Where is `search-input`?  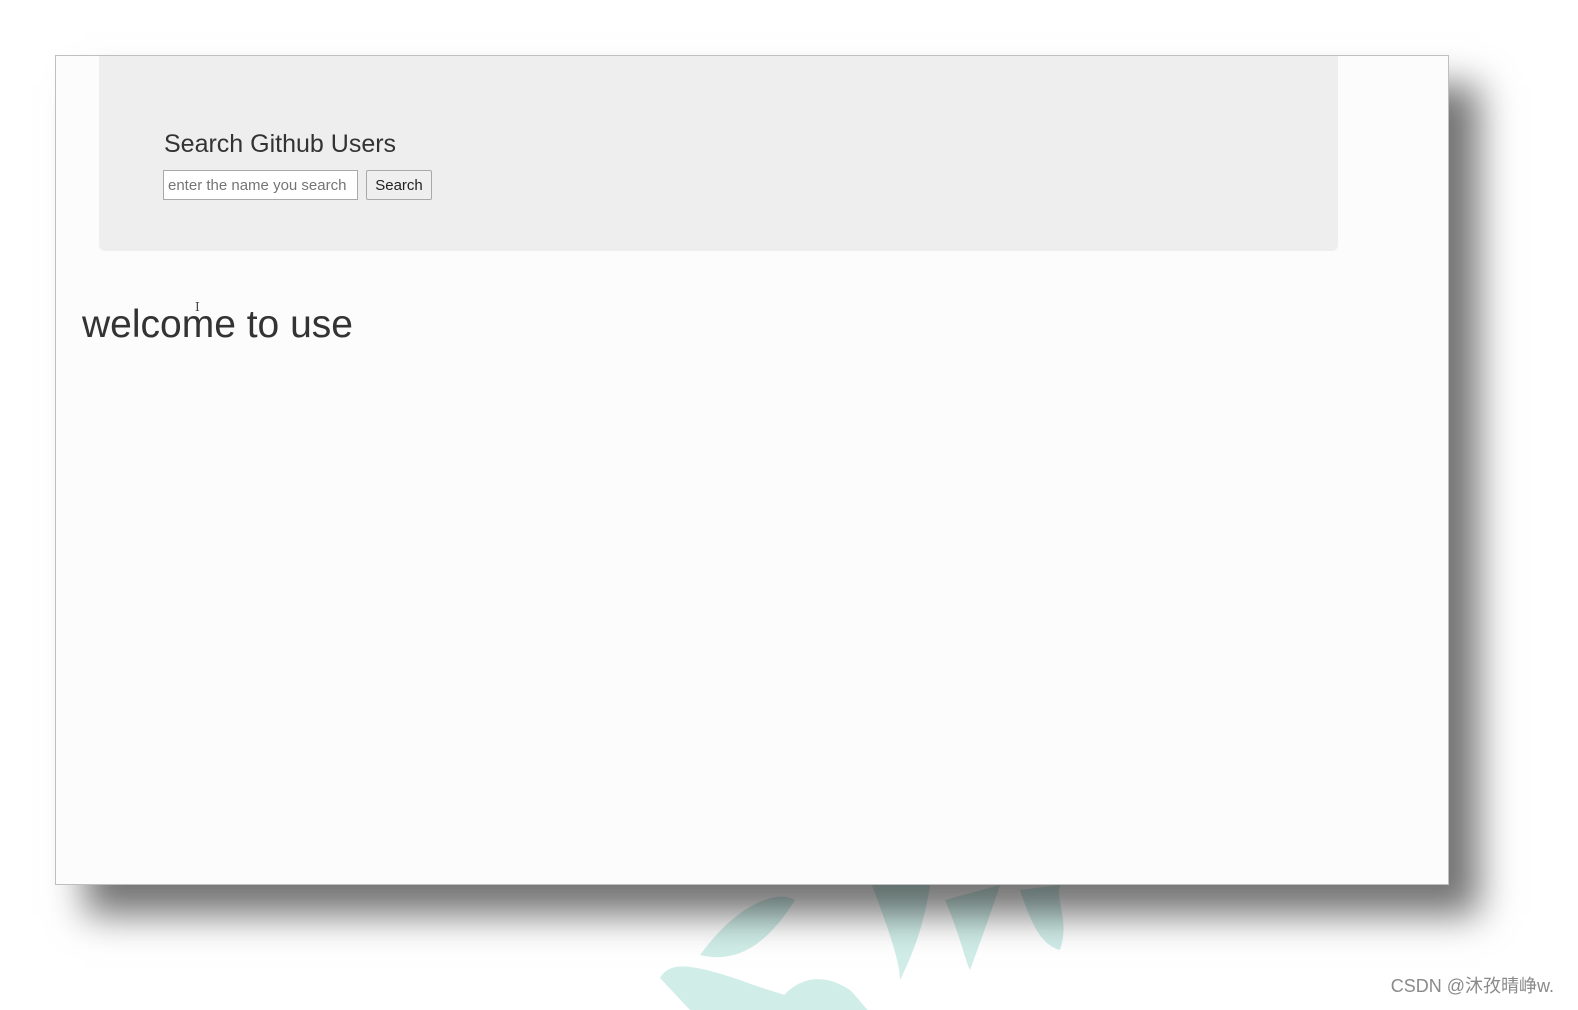
search-input is located at coordinates (260, 185).